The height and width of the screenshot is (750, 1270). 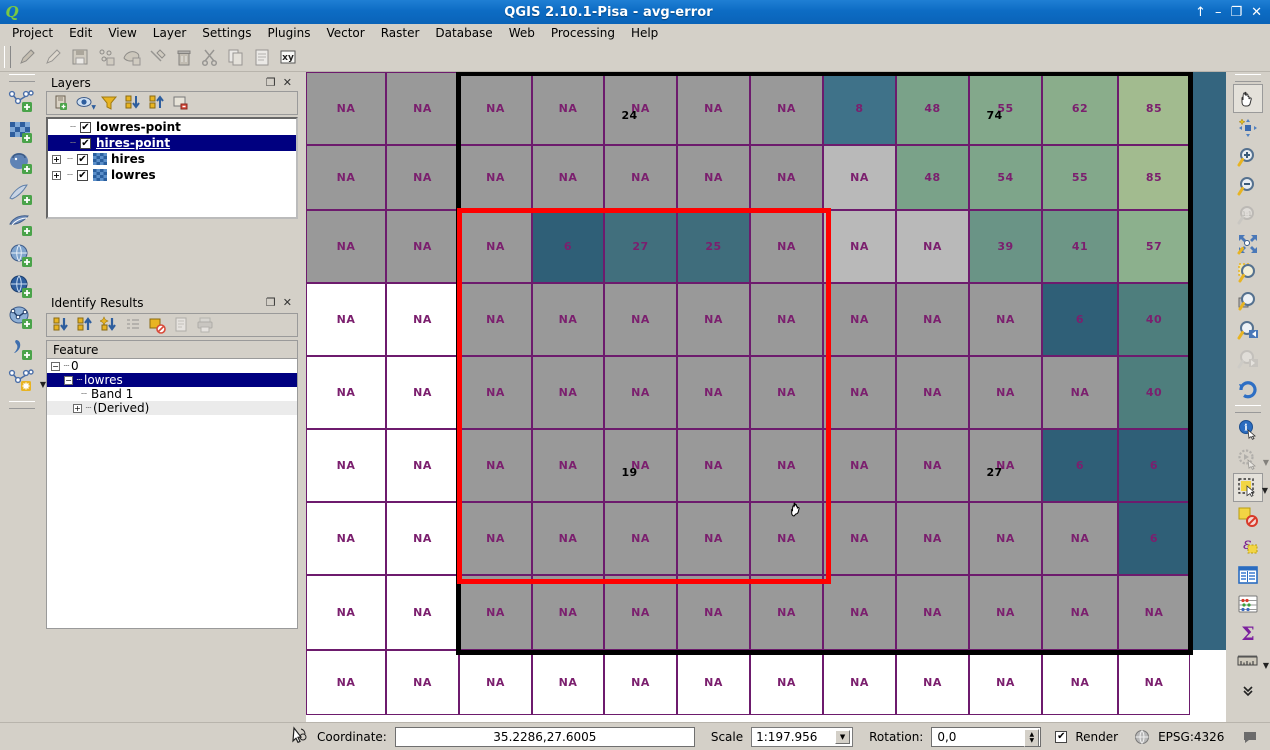 What do you see at coordinates (1248, 98) in the screenshot?
I see `pan-map-icon` at bounding box center [1248, 98].